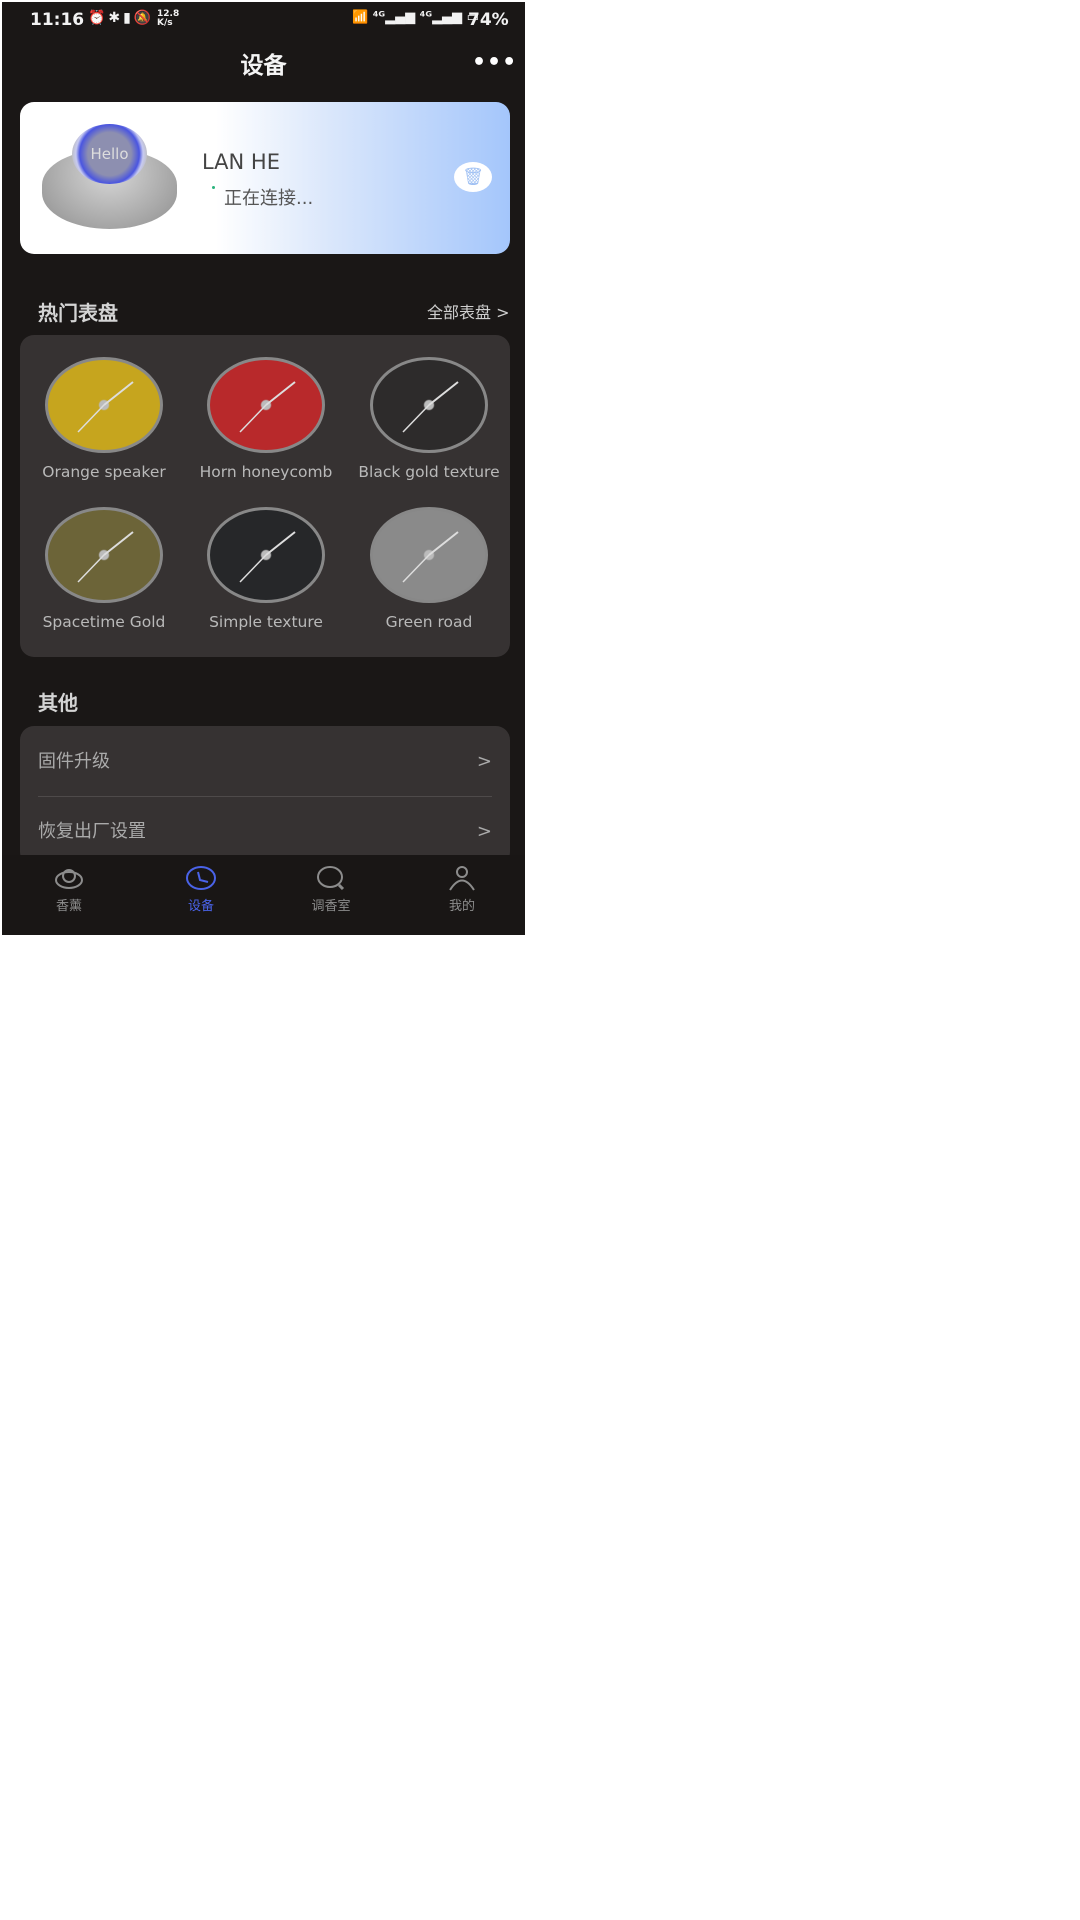 The width and height of the screenshot is (1080, 1920). I want to click on list-item-label: 恢复出厂设置, so click(92, 831).